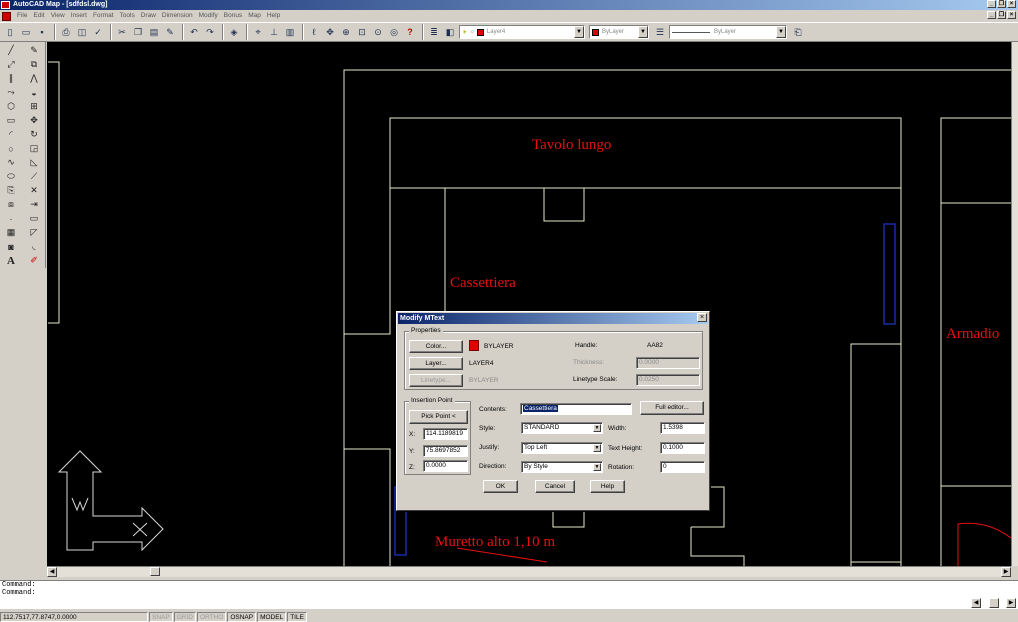 This screenshot has height=622, width=1018. What do you see at coordinates (11, 190) in the screenshot?
I see `insert-block-icon: ⎘` at bounding box center [11, 190].